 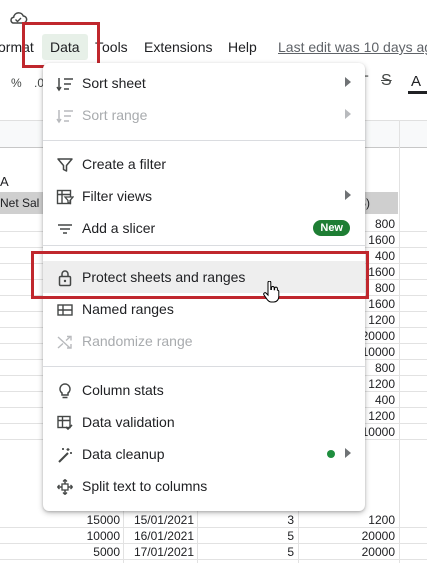 What do you see at coordinates (65, 423) in the screenshot?
I see `data-validation-icon` at bounding box center [65, 423].